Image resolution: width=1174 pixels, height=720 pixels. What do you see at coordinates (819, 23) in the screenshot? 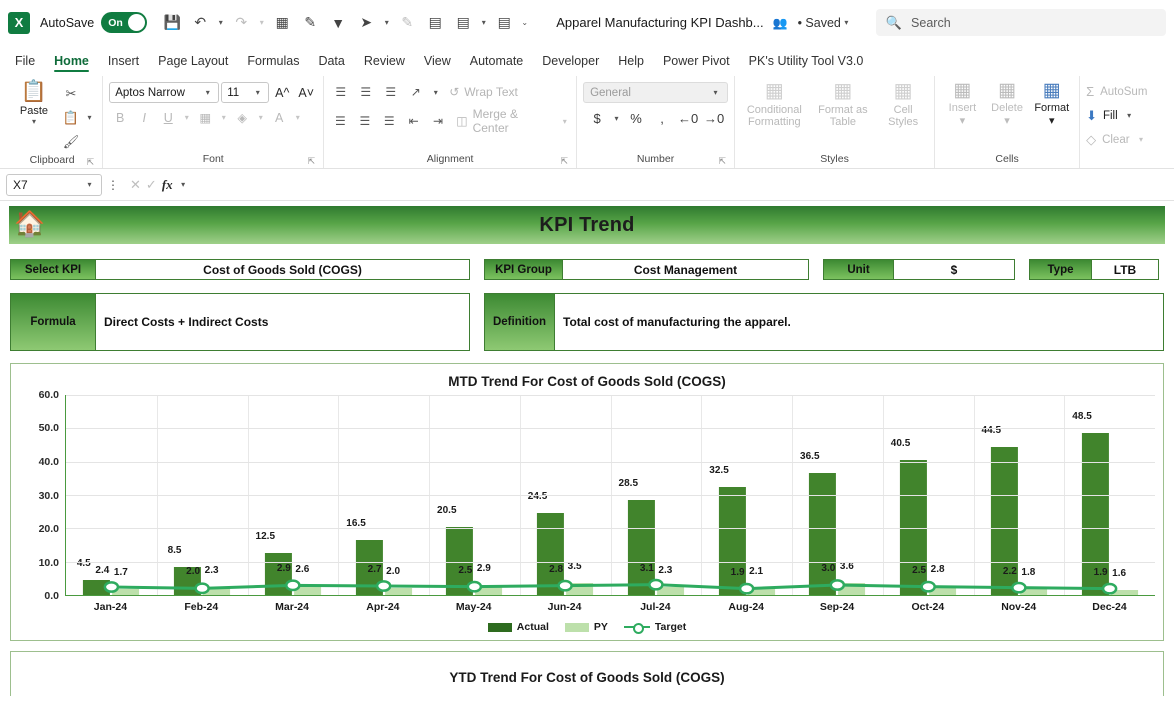
I see `save-status: • Saved` at bounding box center [819, 23].